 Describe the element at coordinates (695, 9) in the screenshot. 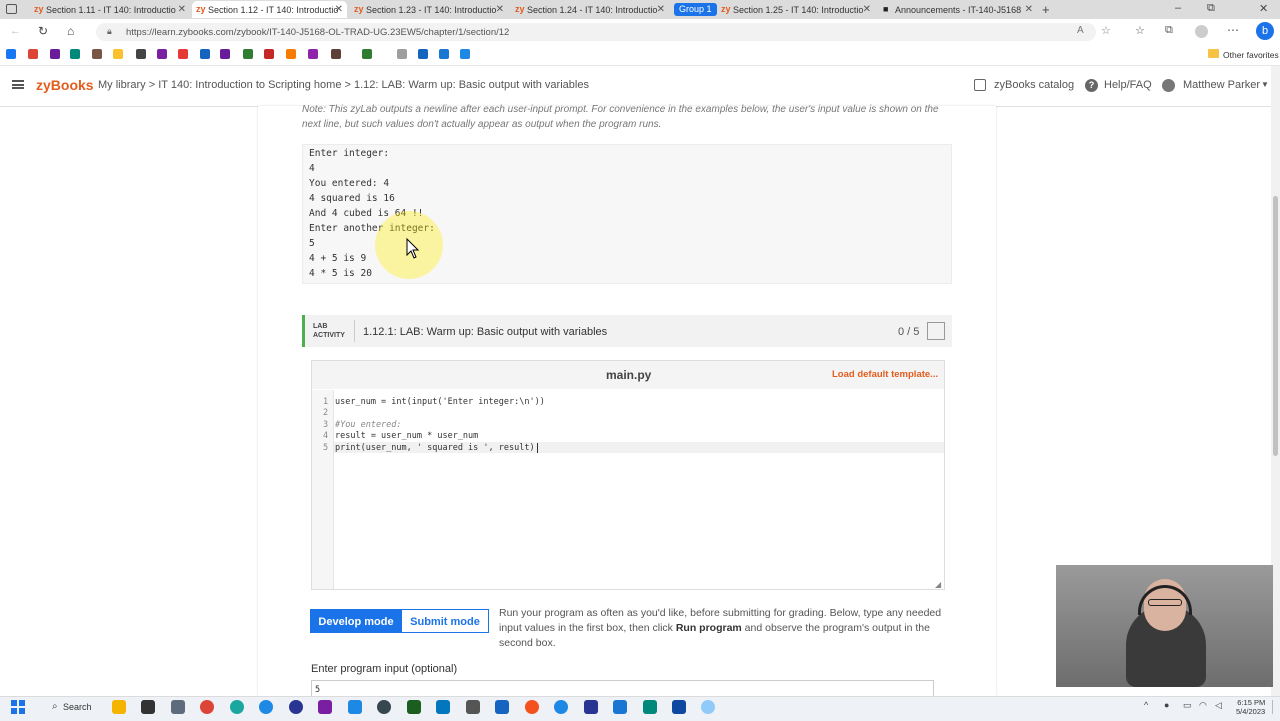

I see `tab-group-chip: Group 1` at that location.